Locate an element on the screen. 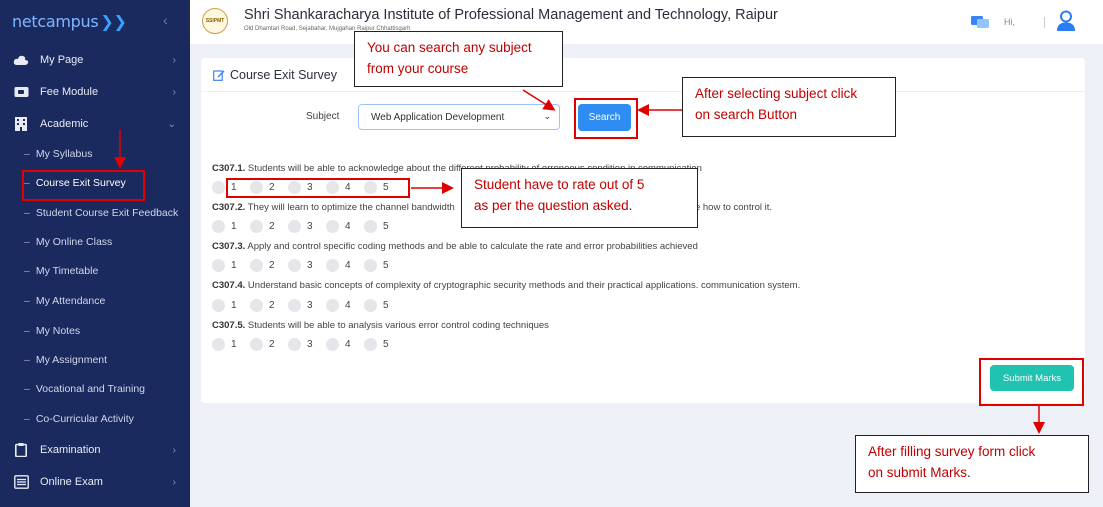 The height and width of the screenshot is (507, 1103). sidebar-subitem-my-online-class: – My Online Class is located at coordinates (95, 242).